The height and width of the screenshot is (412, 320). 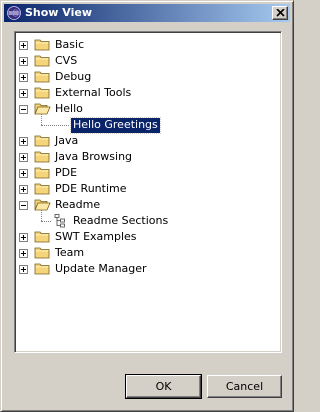 I want to click on tree-item-label: Basic, so click(x=70, y=44).